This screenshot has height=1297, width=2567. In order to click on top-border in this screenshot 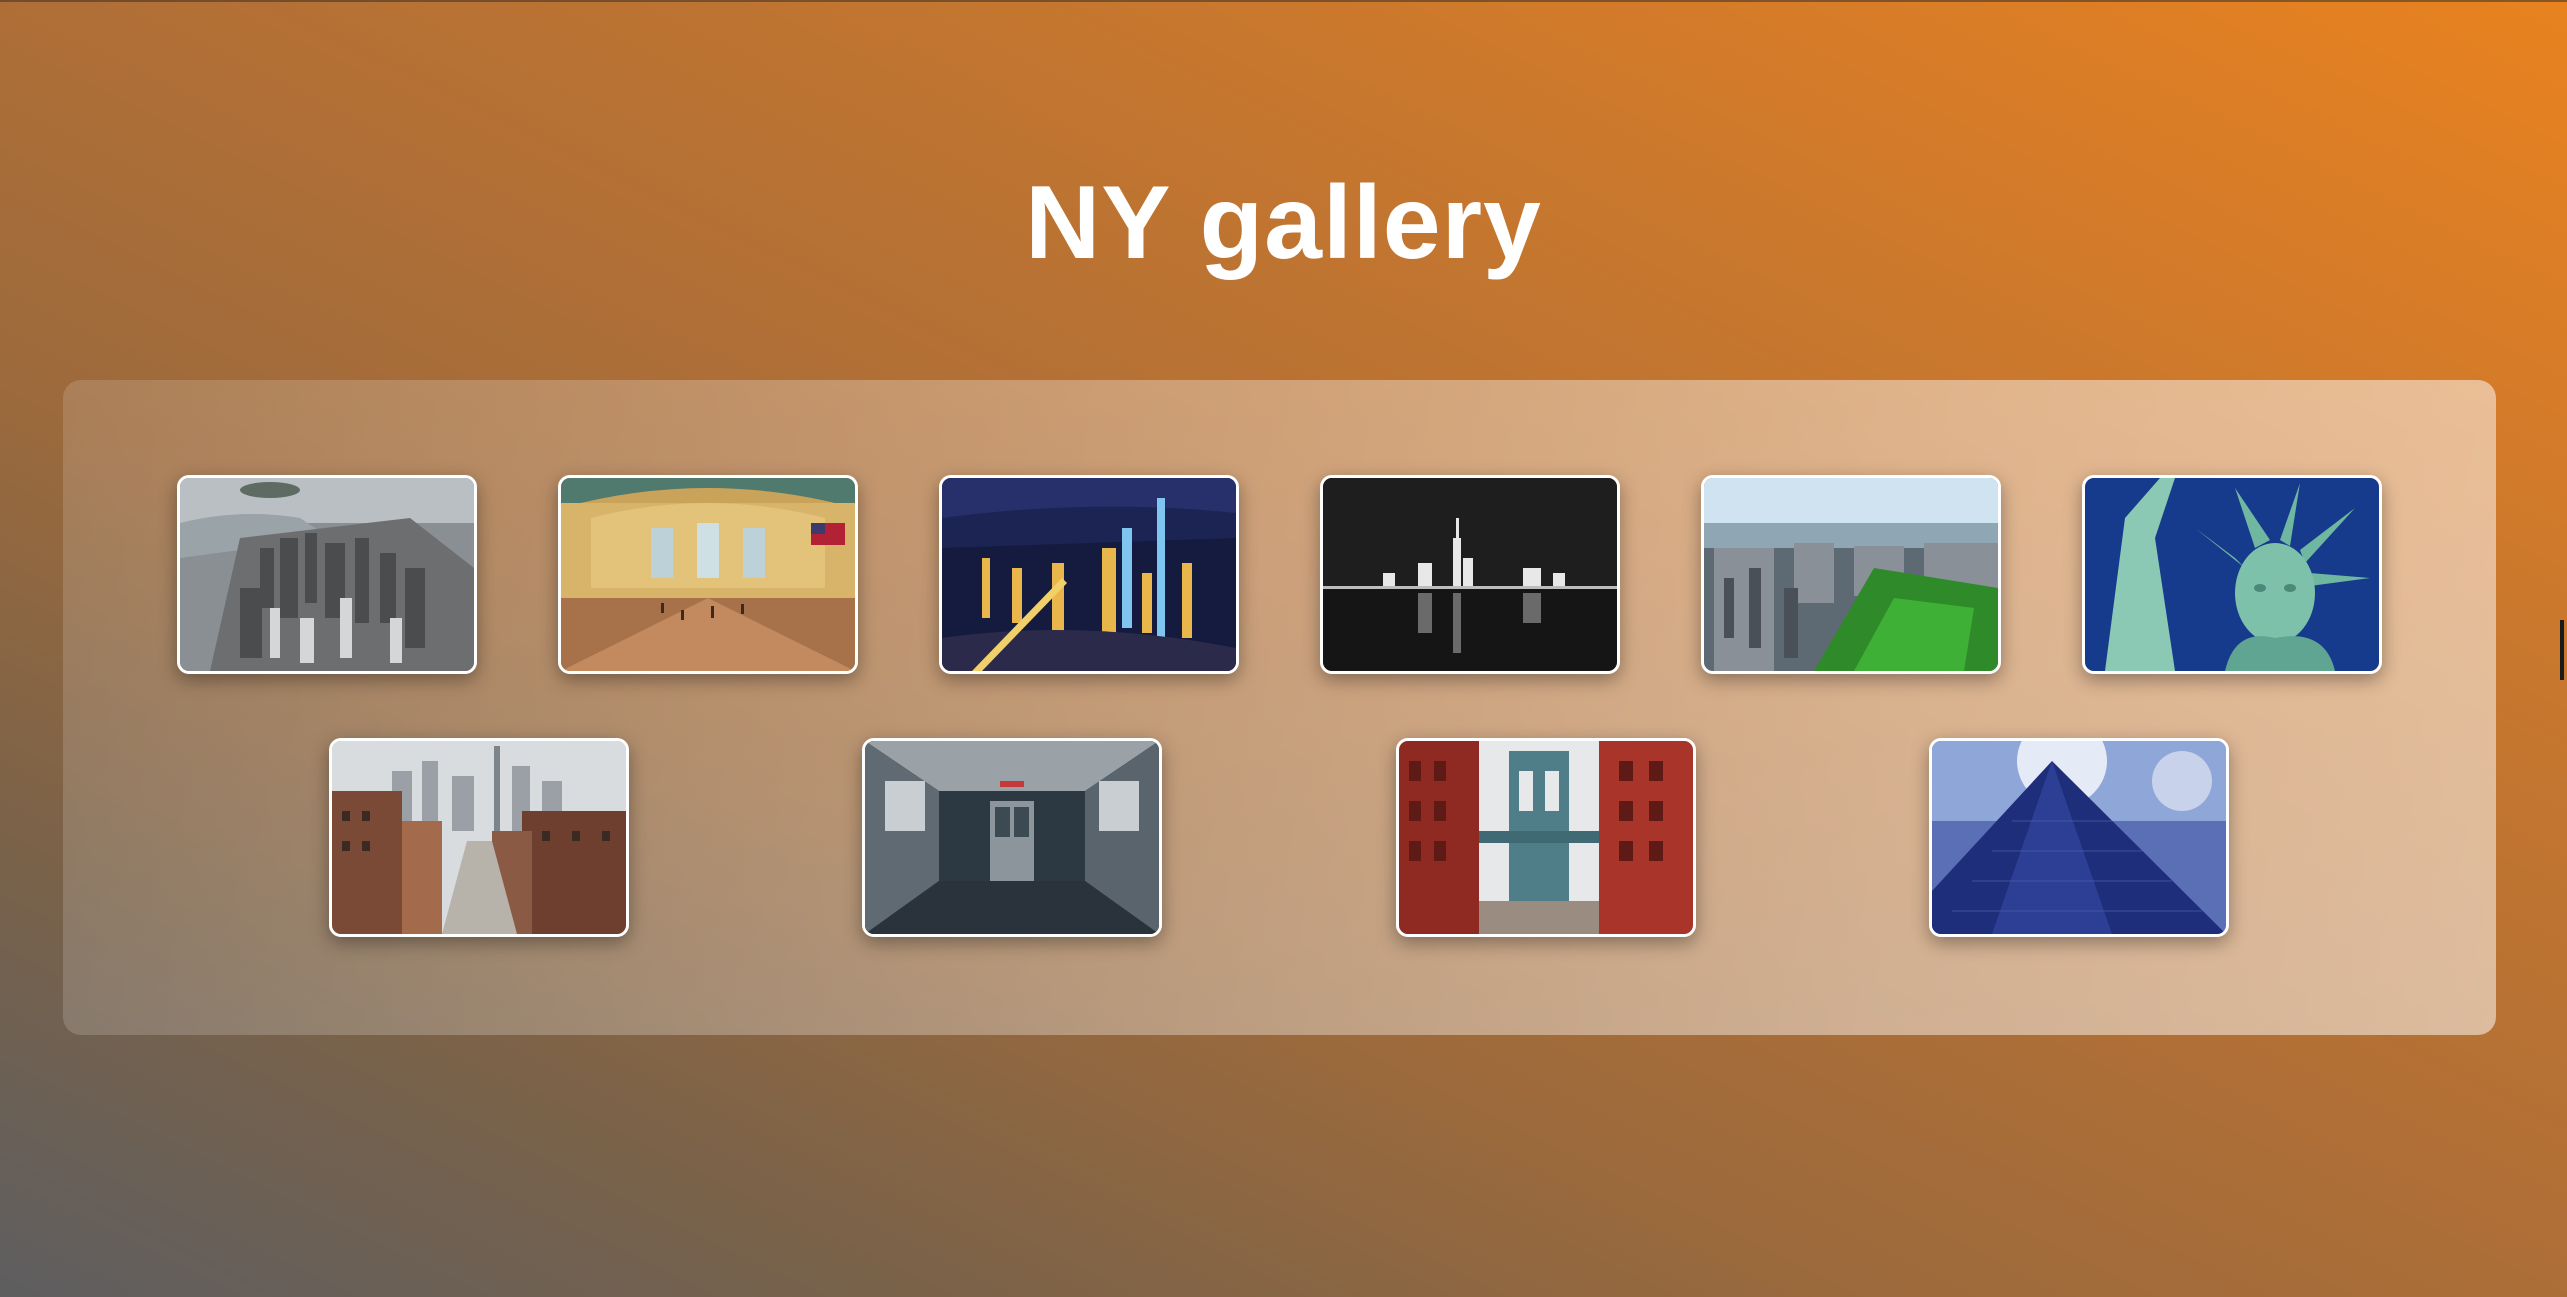, I will do `click(1283, 1)`.